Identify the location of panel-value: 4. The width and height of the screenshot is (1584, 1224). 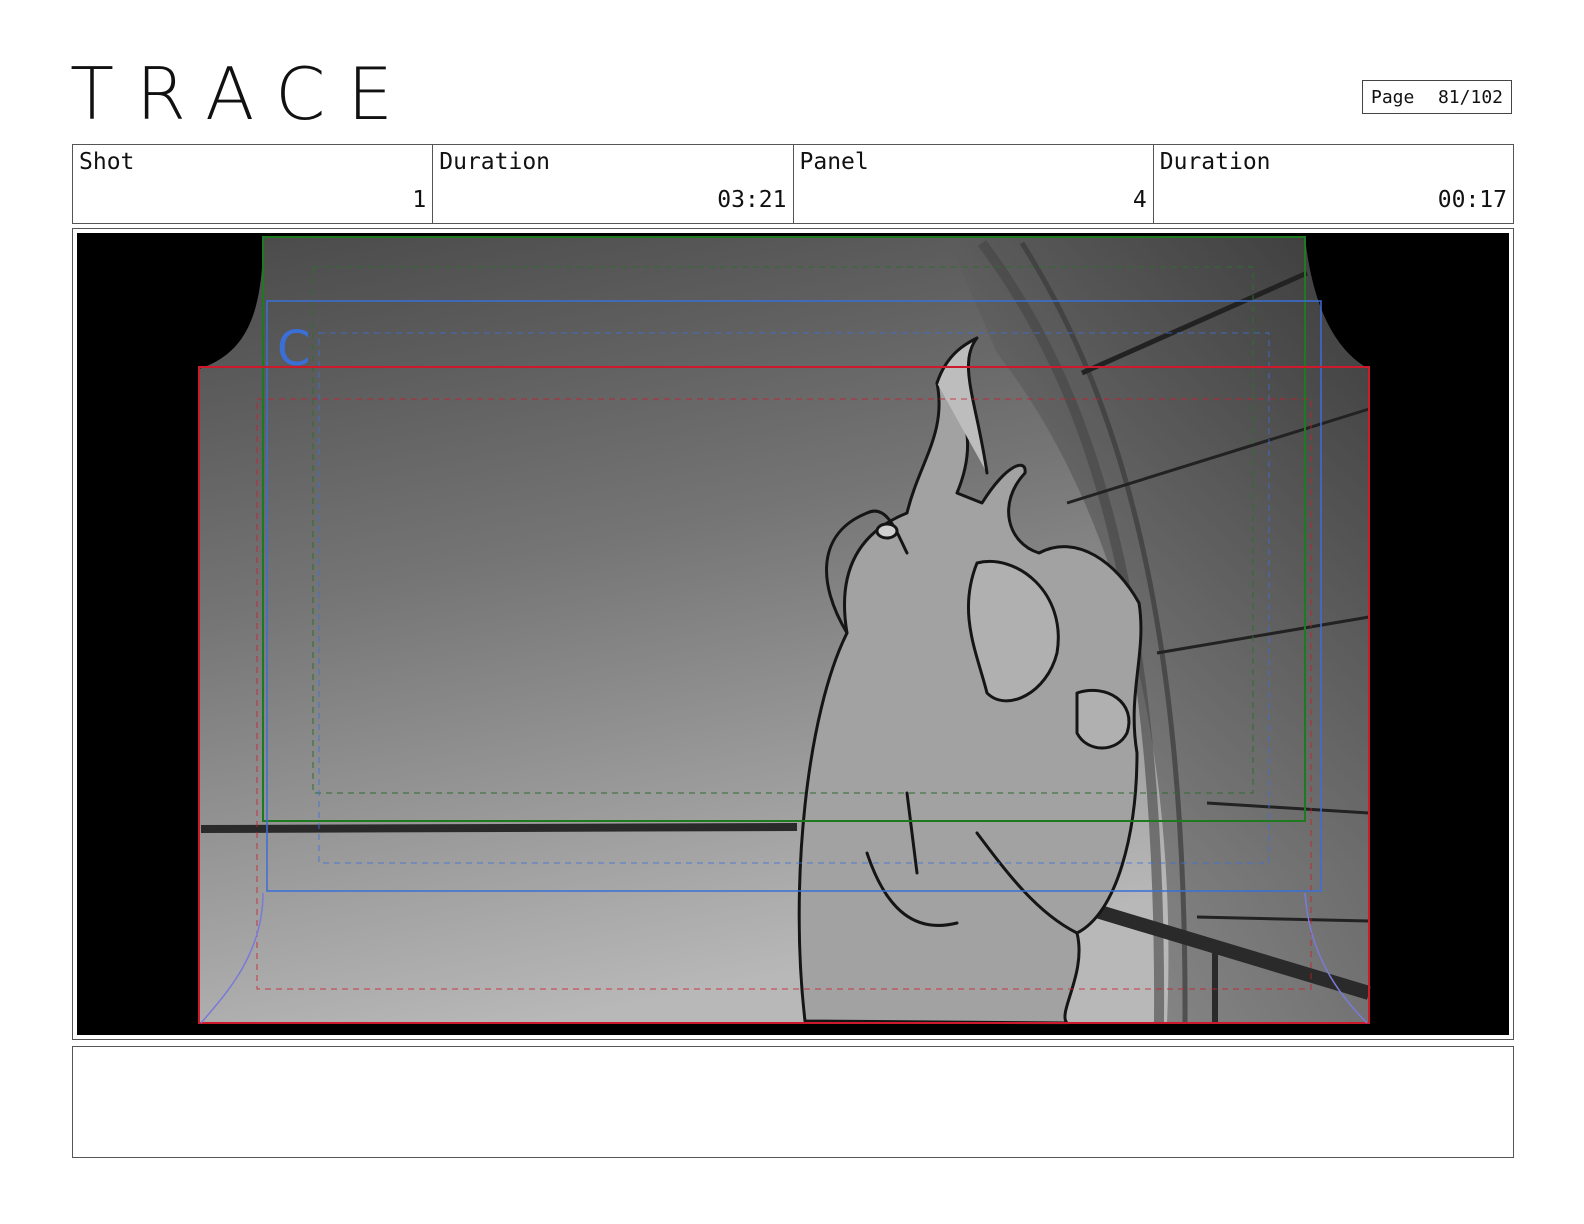
(1139, 200).